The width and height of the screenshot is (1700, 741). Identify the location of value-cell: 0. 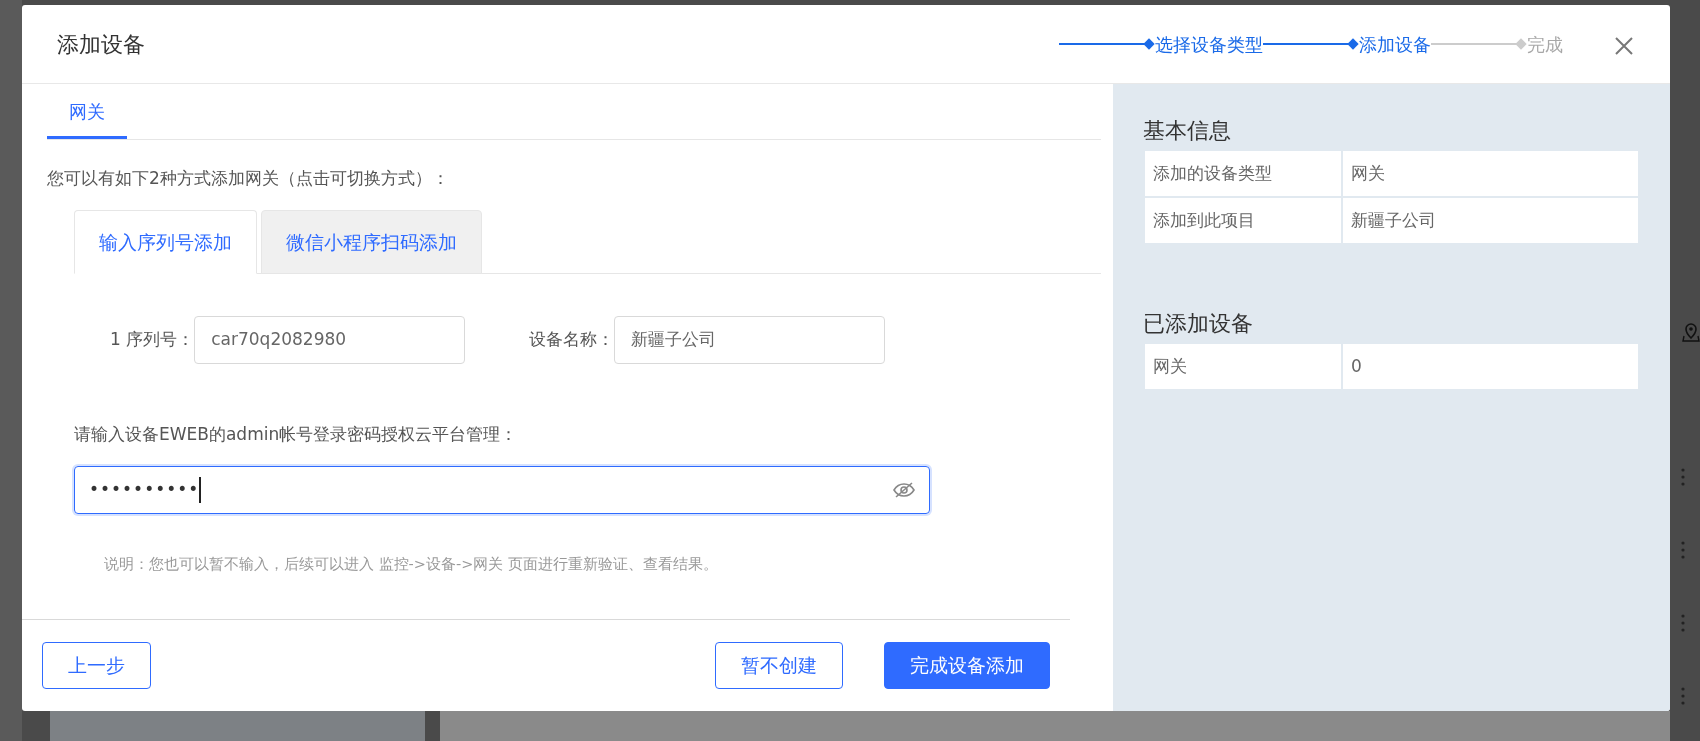
(1490, 366).